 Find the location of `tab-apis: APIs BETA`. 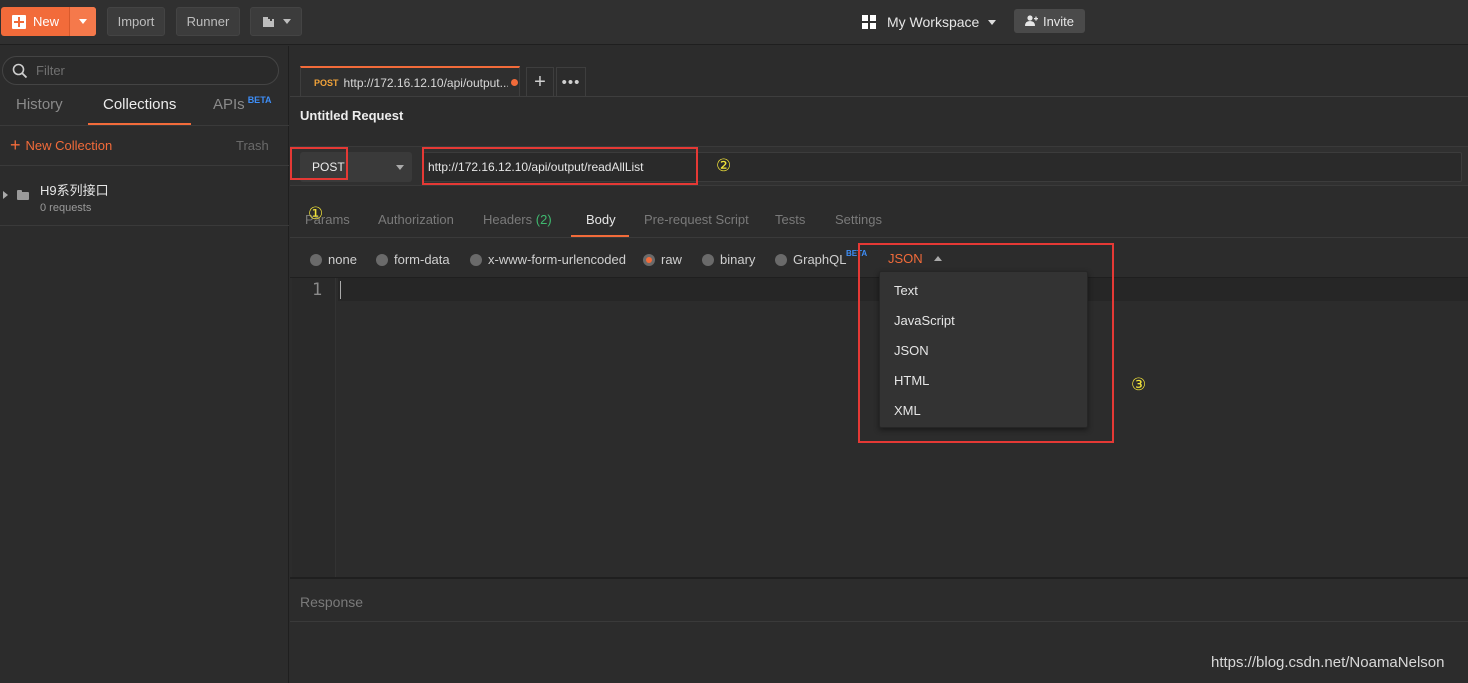

tab-apis: APIs BETA is located at coordinates (242, 104).